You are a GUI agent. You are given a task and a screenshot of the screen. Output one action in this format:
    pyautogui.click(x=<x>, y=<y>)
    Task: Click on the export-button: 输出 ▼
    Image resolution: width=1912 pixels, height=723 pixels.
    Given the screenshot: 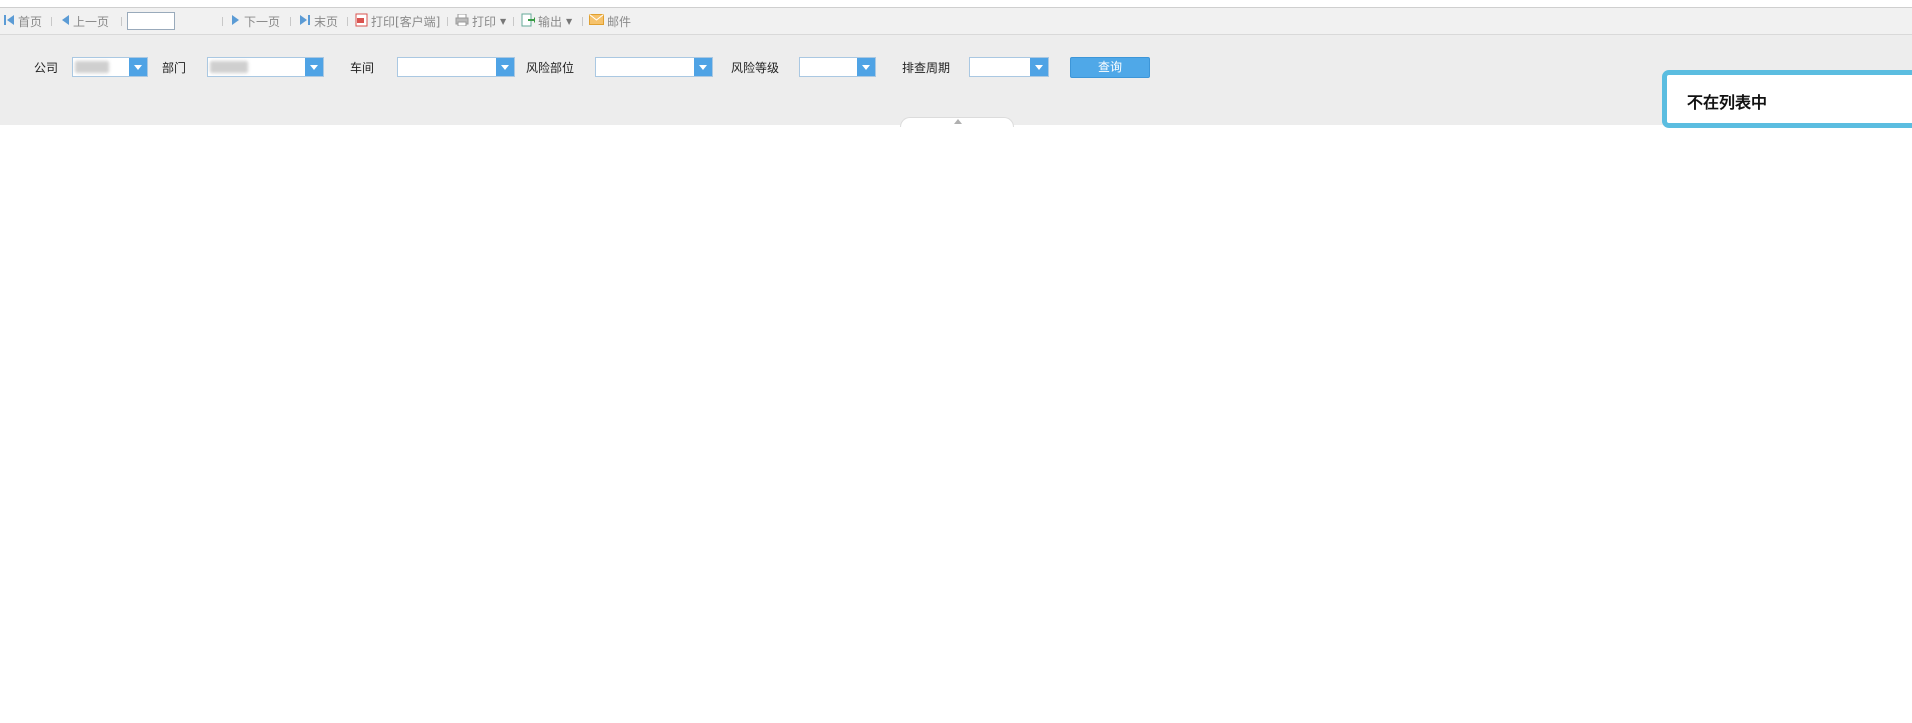 What is the action you would take?
    pyautogui.click(x=546, y=21)
    